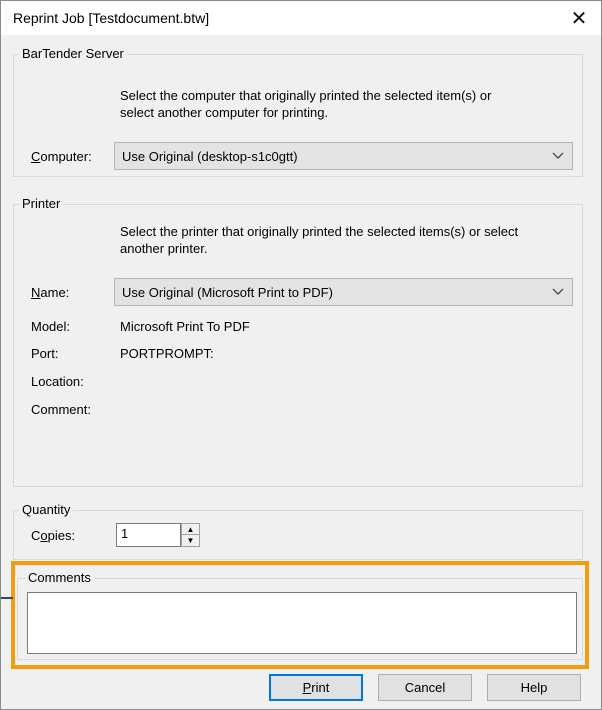  What do you see at coordinates (51, 326) in the screenshot?
I see `model-label: Model:` at bounding box center [51, 326].